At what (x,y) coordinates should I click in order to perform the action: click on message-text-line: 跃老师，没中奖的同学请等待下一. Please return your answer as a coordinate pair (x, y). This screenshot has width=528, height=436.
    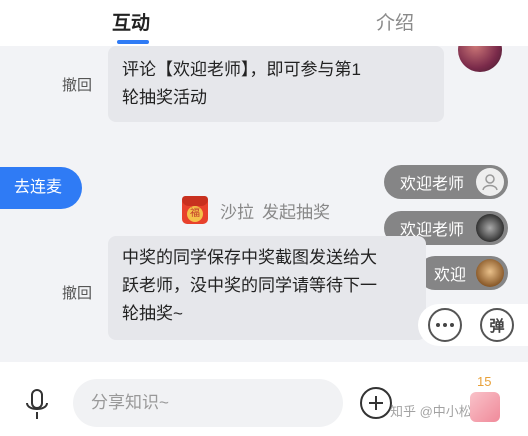
    Looking at the image, I should click on (249, 285).